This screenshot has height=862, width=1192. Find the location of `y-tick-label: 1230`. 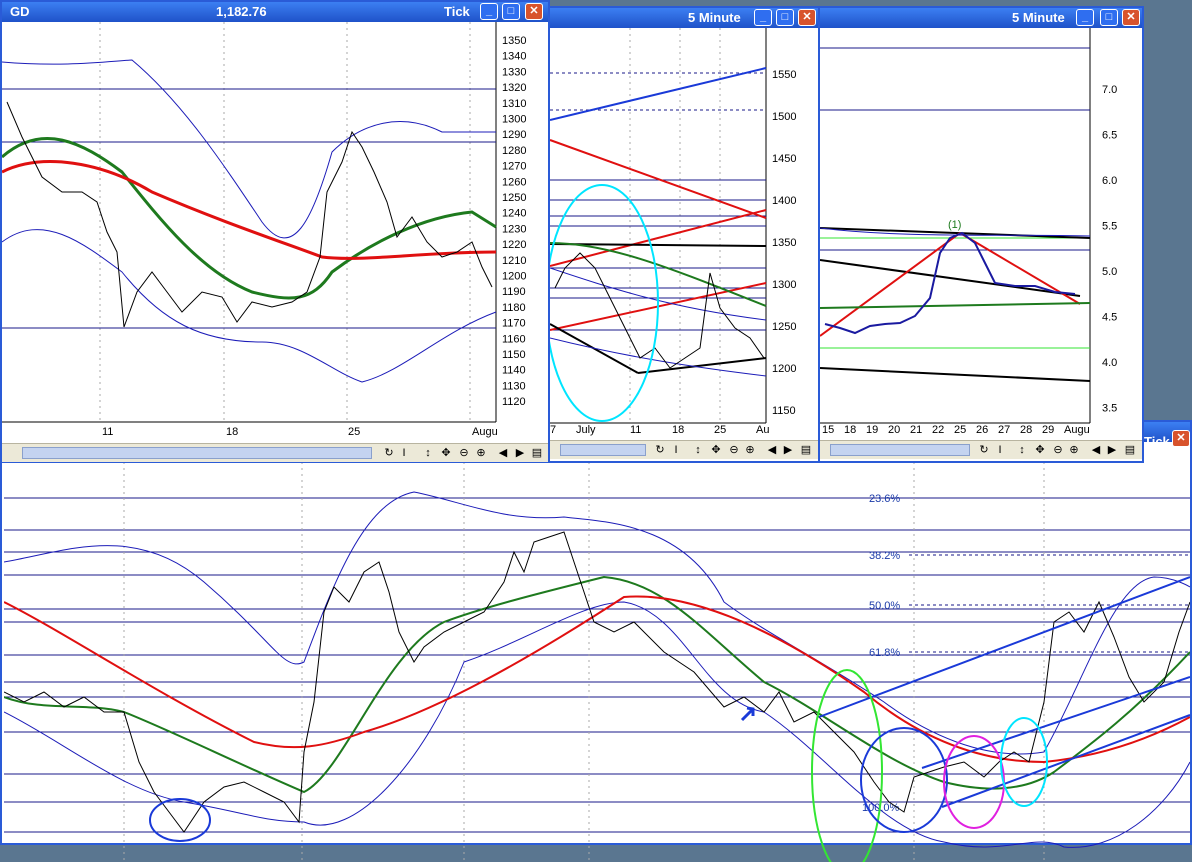

y-tick-label: 1230 is located at coordinates (514, 229).